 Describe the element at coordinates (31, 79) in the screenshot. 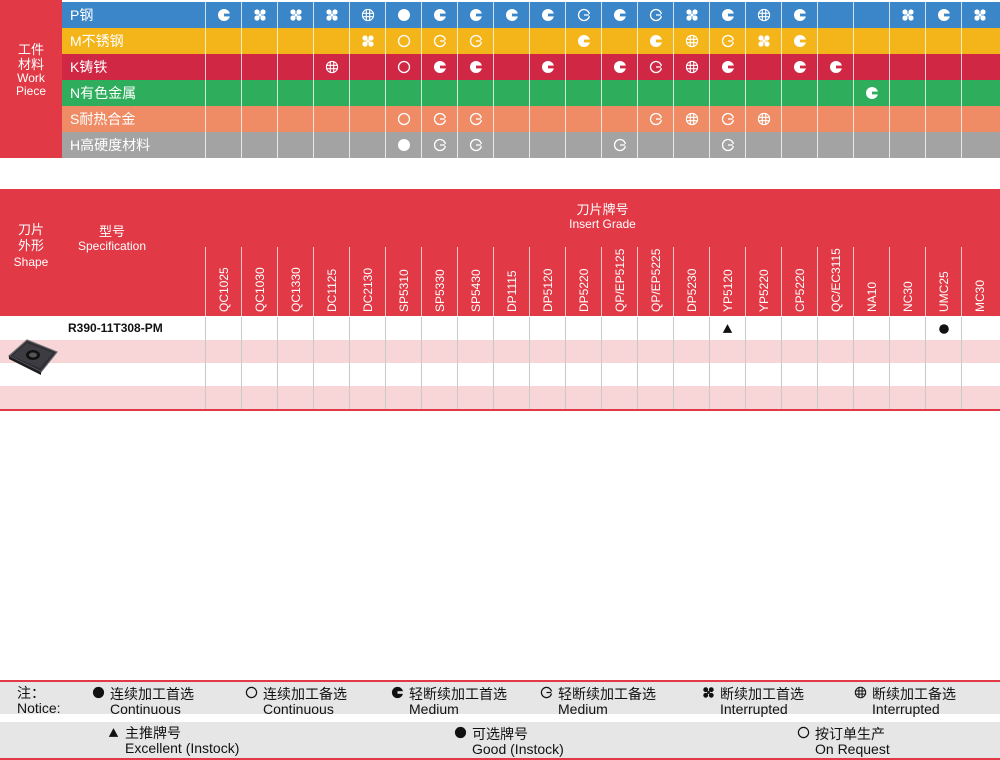

I see `workpiece-label: 工件 材料 Work Piece` at that location.